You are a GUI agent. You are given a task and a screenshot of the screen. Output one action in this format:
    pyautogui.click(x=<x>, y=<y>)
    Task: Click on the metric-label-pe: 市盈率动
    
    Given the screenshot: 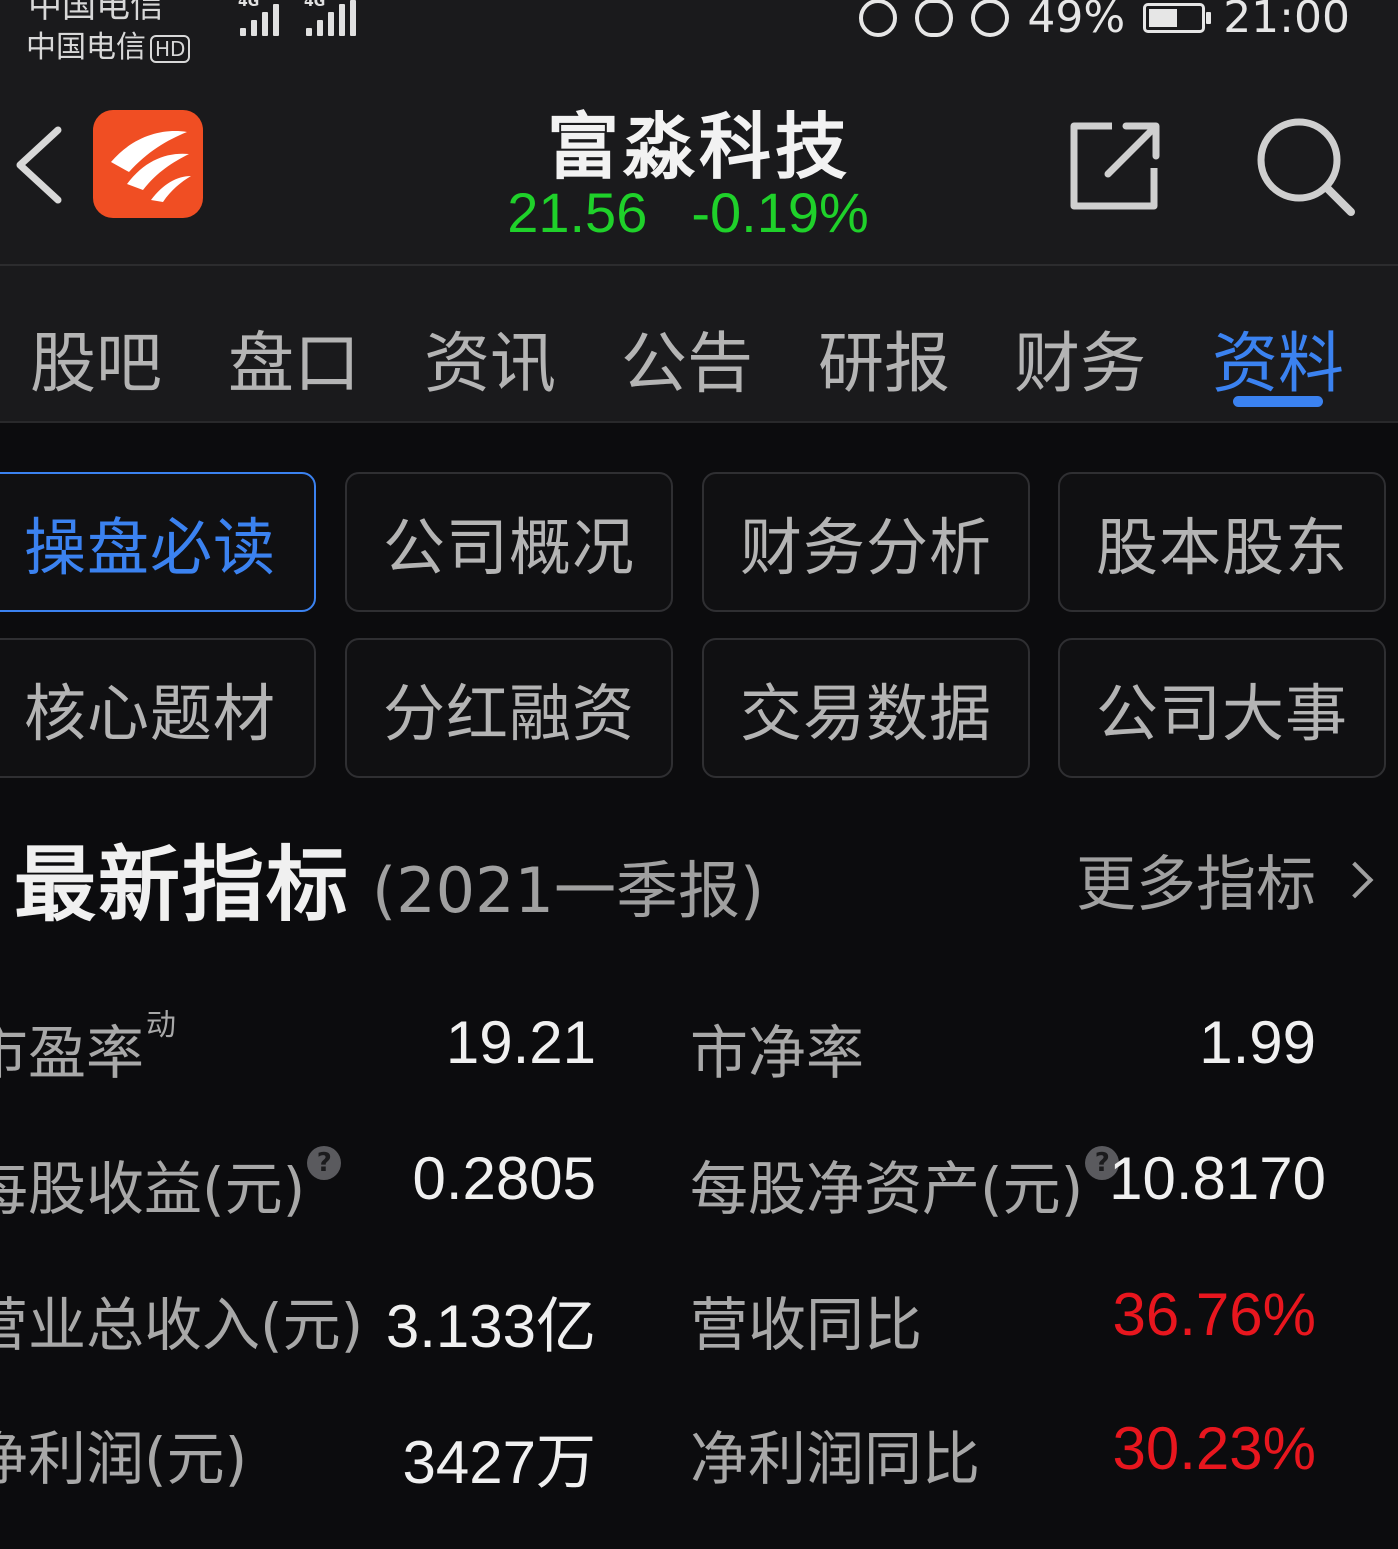 What is the action you would take?
    pyautogui.click(x=88, y=1047)
    